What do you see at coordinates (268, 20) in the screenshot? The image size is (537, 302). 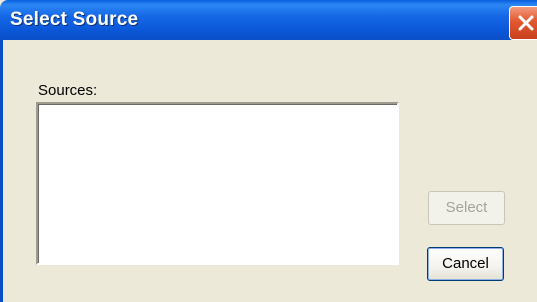 I see `title-bar: Select Source` at bounding box center [268, 20].